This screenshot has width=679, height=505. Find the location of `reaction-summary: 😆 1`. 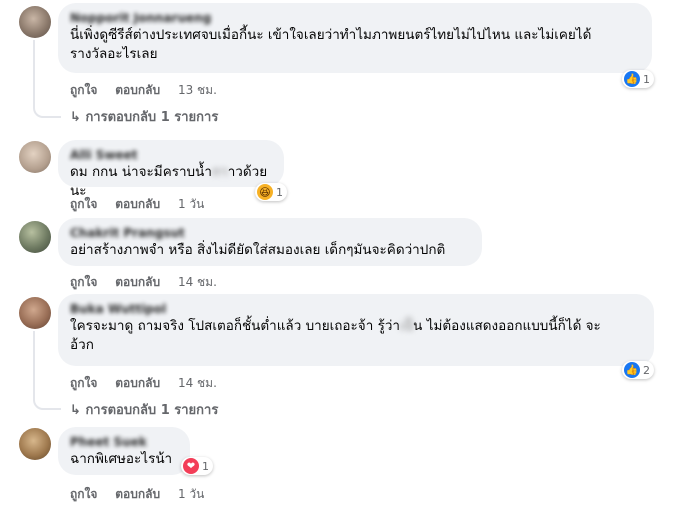

reaction-summary: 😆 1 is located at coordinates (271, 192).